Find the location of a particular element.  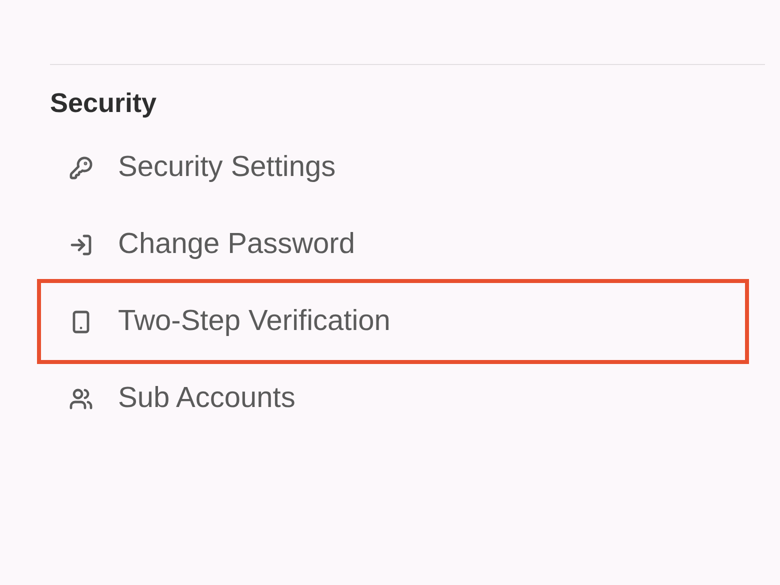

sign-in-icon is located at coordinates (81, 244).